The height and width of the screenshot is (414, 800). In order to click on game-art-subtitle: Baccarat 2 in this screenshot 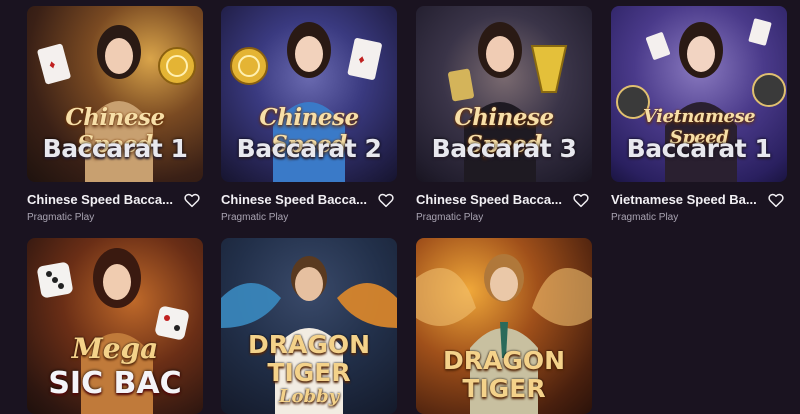, I will do `click(309, 148)`.